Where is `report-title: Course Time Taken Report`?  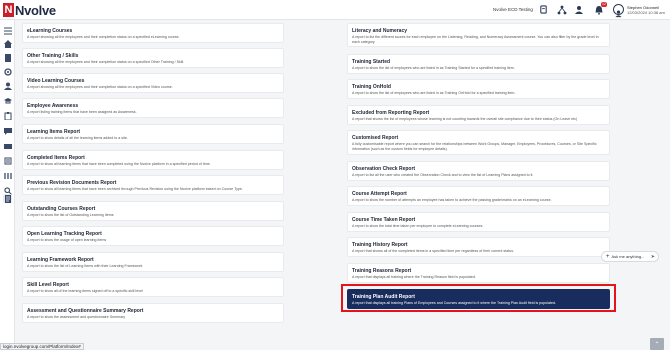 report-title: Course Time Taken Report is located at coordinates (384, 220).